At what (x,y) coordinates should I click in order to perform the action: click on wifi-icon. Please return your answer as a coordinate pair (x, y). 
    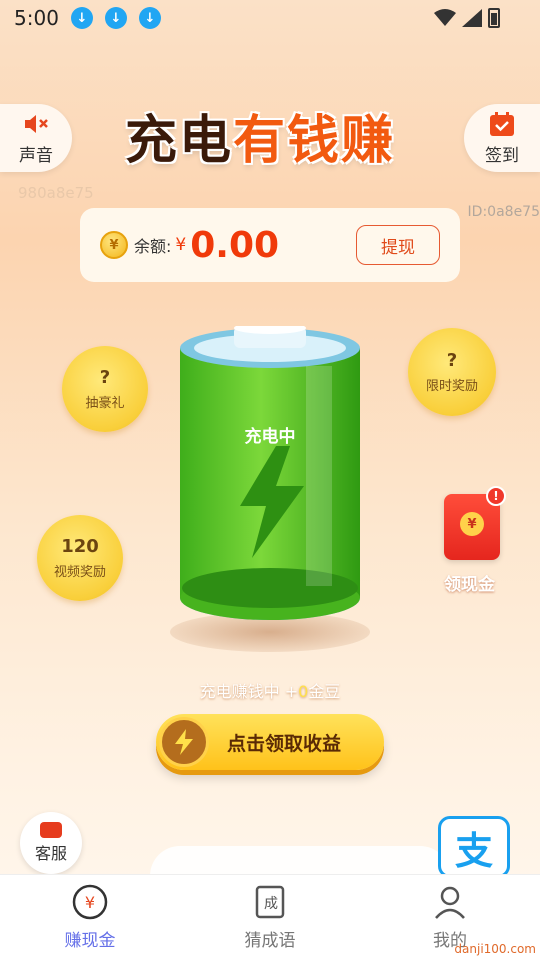
    Looking at the image, I should click on (445, 17).